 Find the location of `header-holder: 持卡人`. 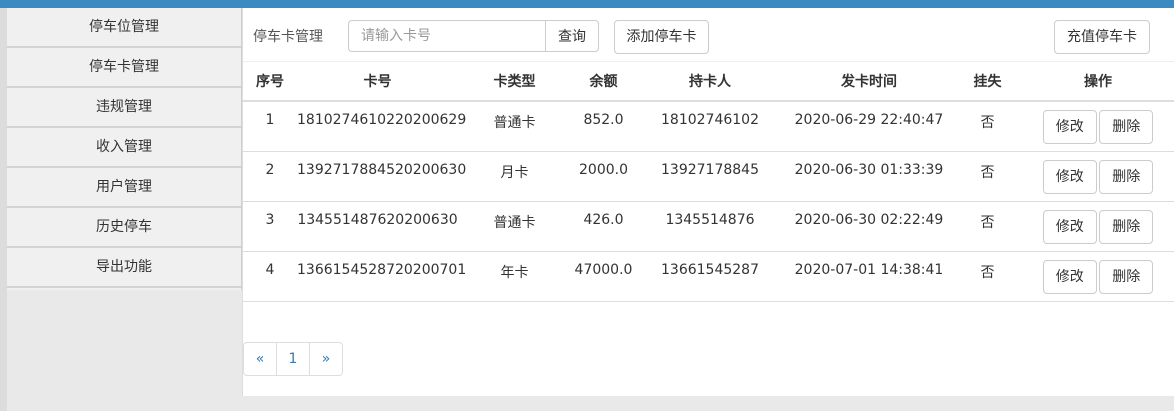

header-holder: 持卡人 is located at coordinates (710, 81).